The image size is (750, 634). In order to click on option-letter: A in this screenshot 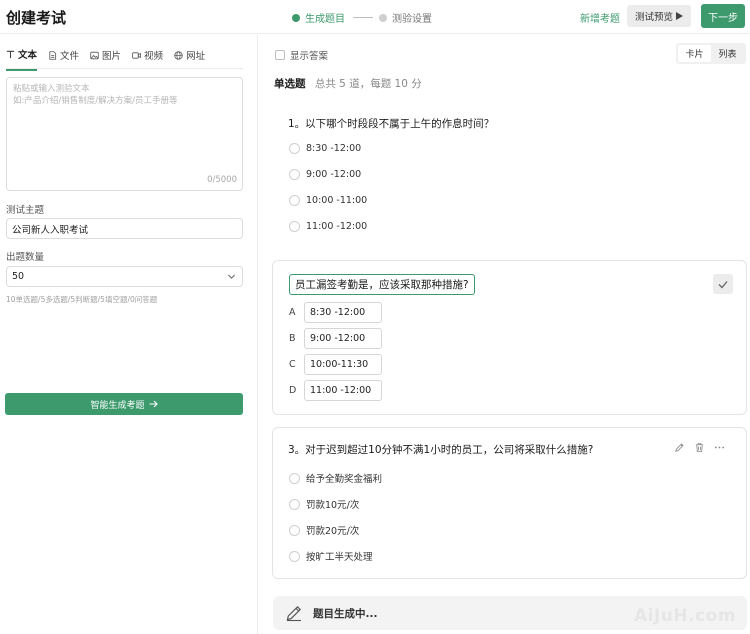, I will do `click(292, 312)`.